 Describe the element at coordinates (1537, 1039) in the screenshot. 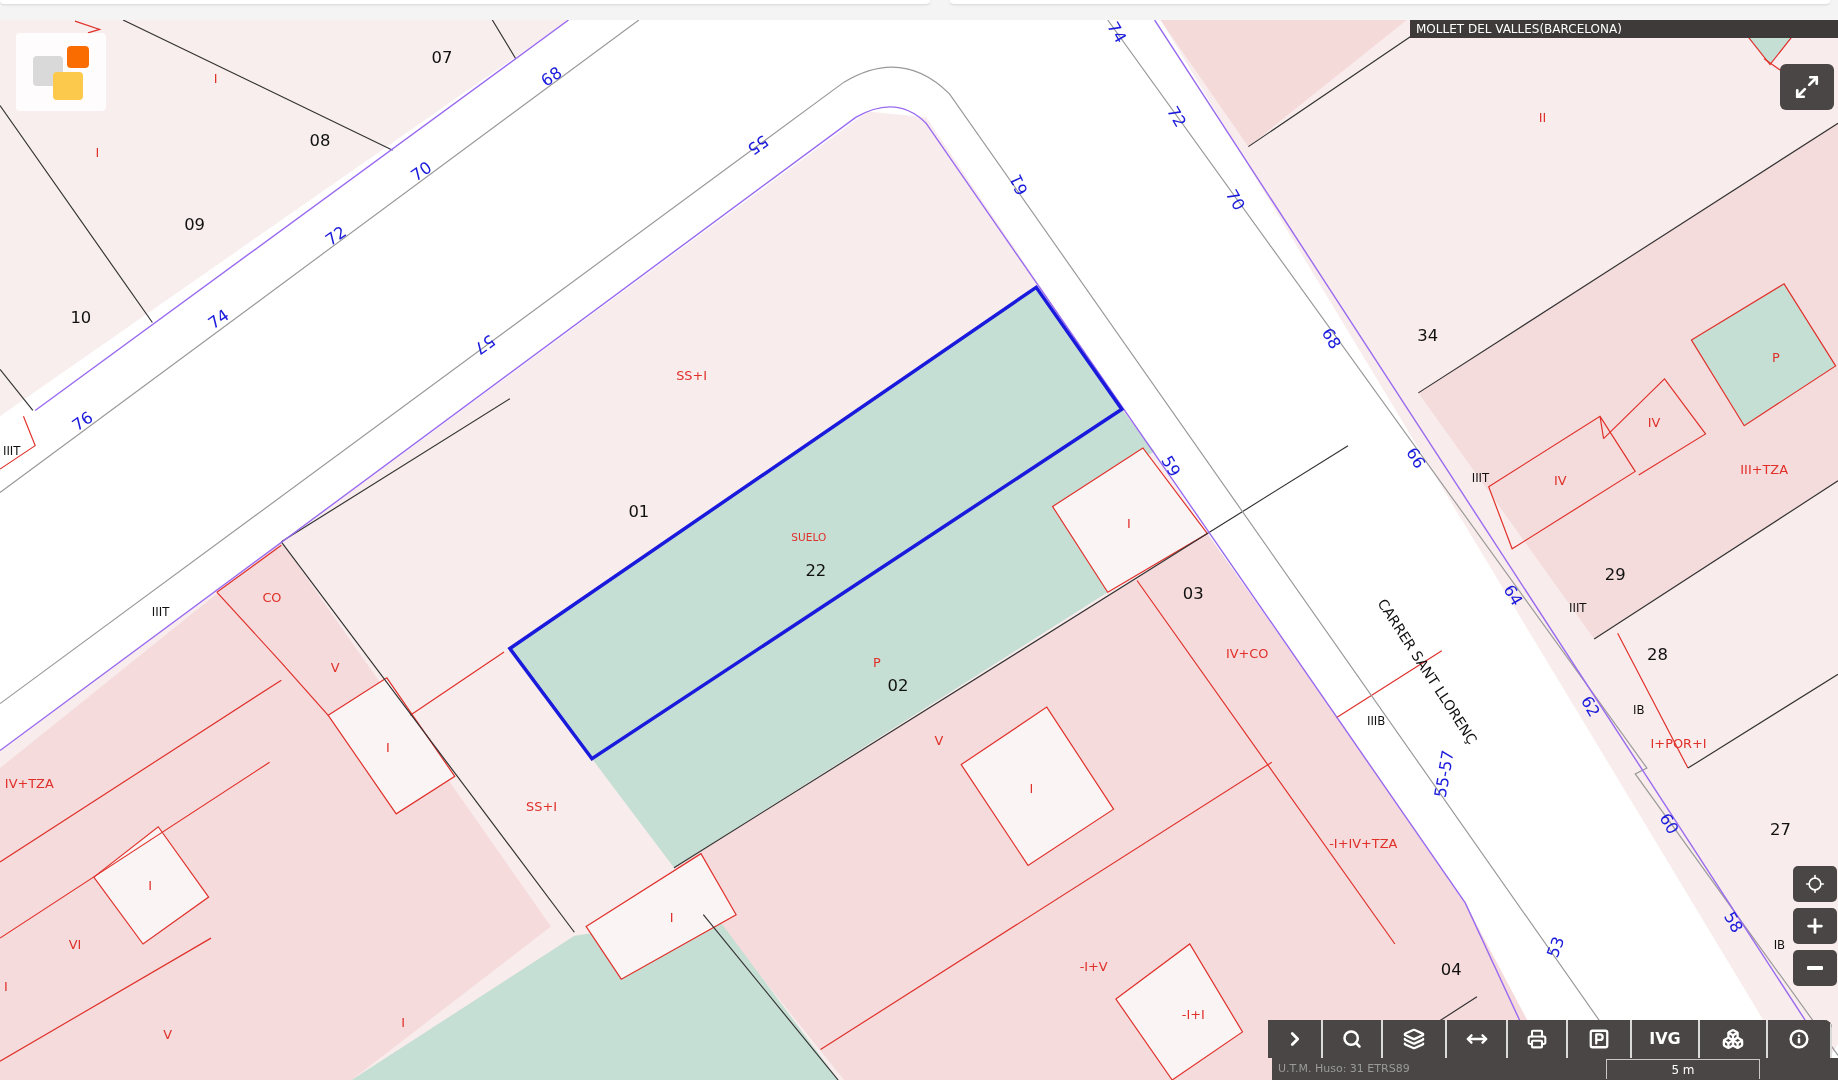

I see `printer-icon` at that location.